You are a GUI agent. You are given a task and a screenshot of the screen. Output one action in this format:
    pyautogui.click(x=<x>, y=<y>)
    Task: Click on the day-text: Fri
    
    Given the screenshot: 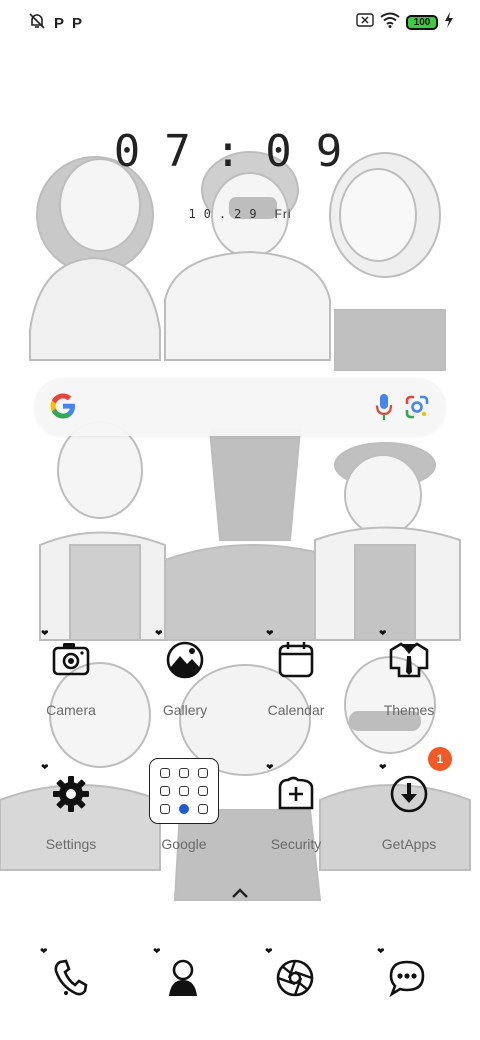 What is the action you would take?
    pyautogui.click(x=283, y=214)
    